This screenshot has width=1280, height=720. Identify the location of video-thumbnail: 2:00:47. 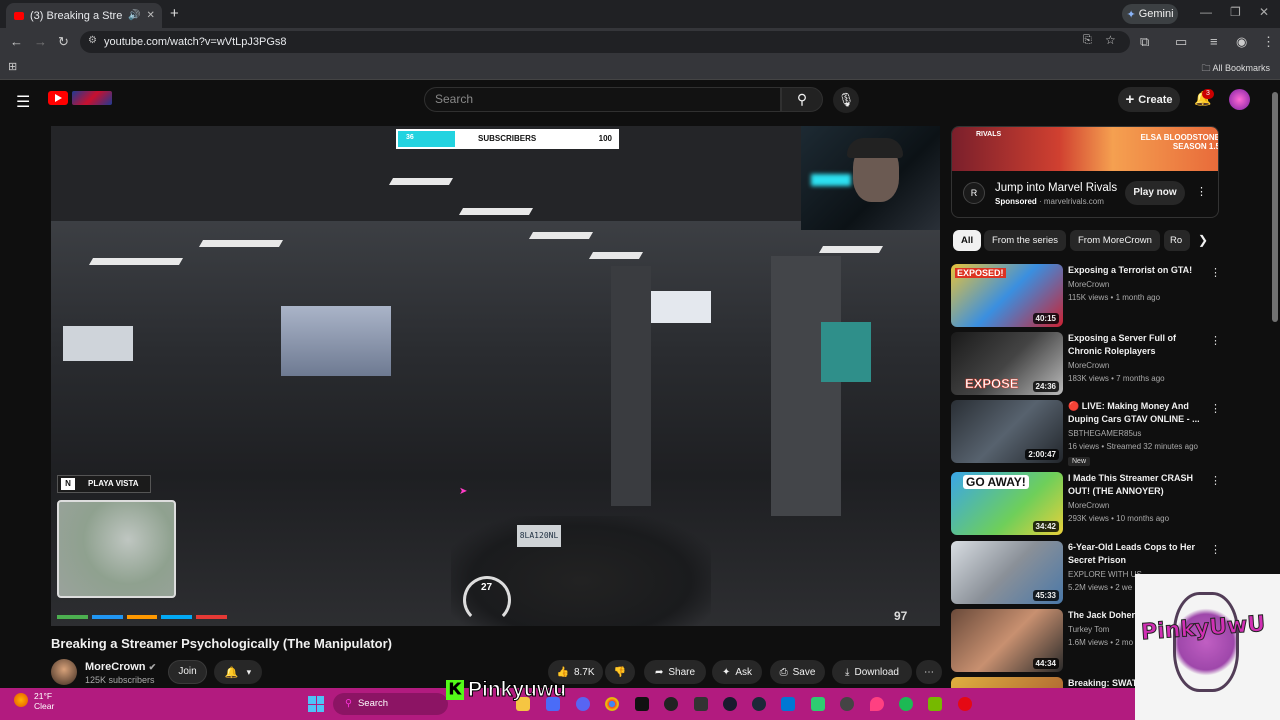
(1007, 431).